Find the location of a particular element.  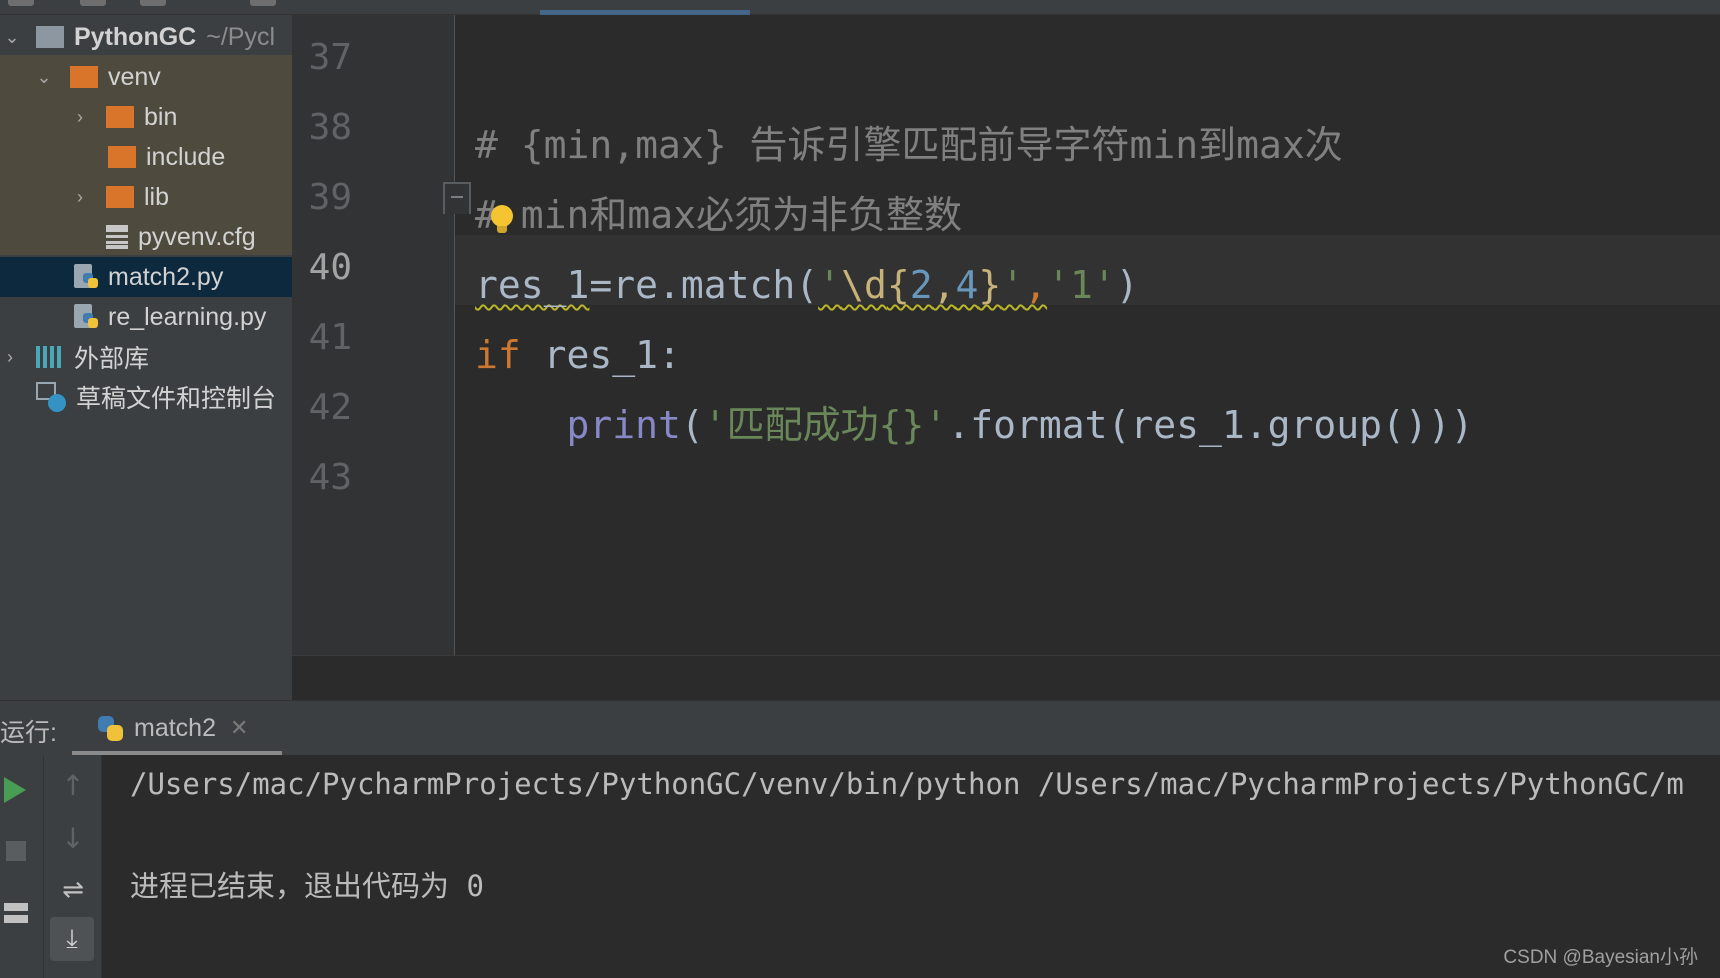

line-number: 38 is located at coordinates (330, 127).